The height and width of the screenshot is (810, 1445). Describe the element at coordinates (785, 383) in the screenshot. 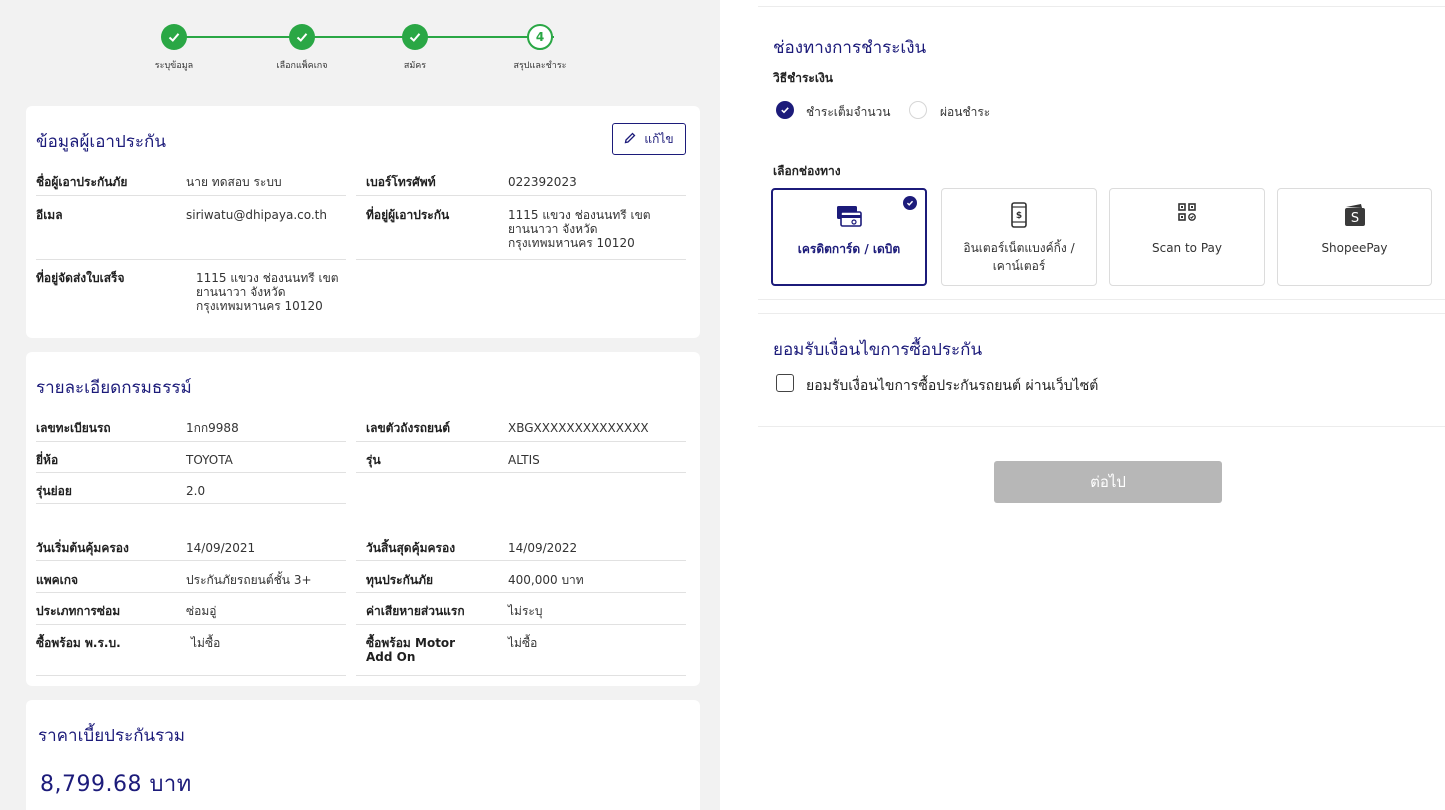

I see `agree-checkbox` at that location.